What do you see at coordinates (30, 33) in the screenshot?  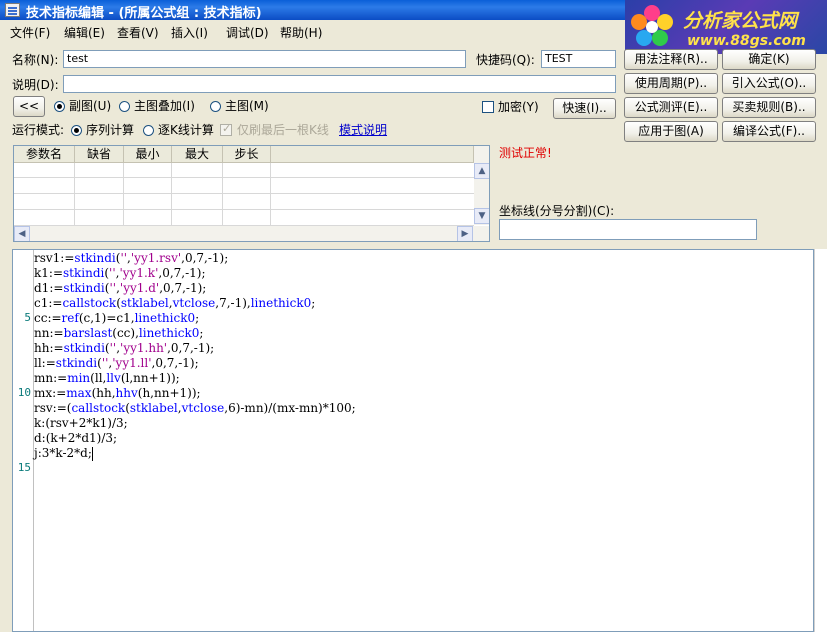 I see `menu-file: 文件(F)` at bounding box center [30, 33].